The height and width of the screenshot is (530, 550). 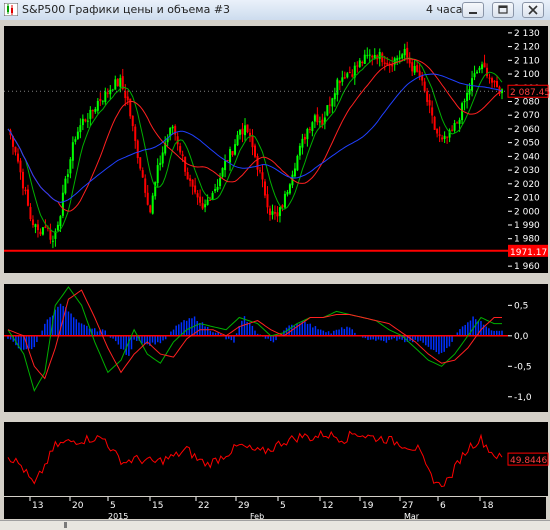 What do you see at coordinates (528, 461) in the screenshot?
I see `lower-value-label: 49.8446` at bounding box center [528, 461].